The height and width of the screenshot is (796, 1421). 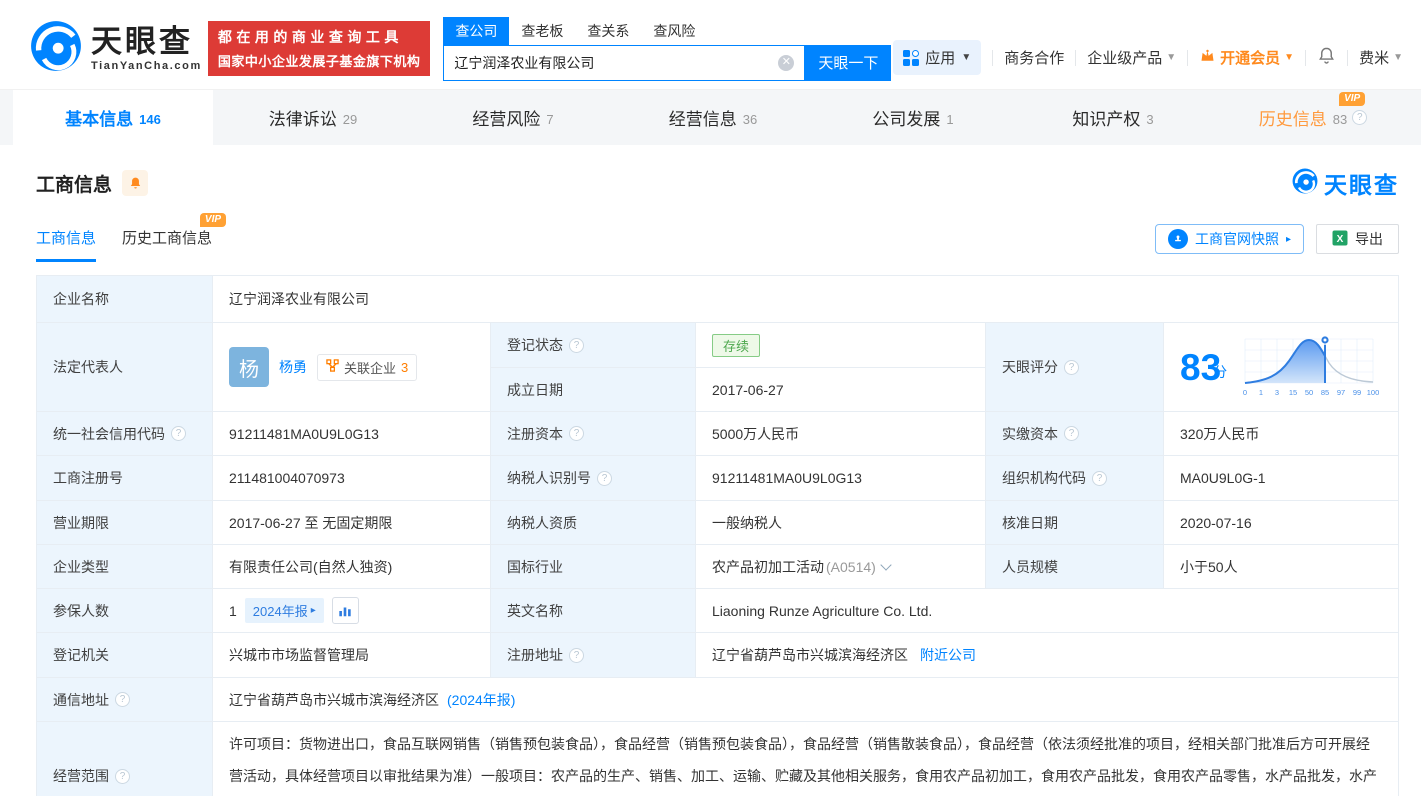 I want to click on svg-text: X, so click(x=1340, y=239).